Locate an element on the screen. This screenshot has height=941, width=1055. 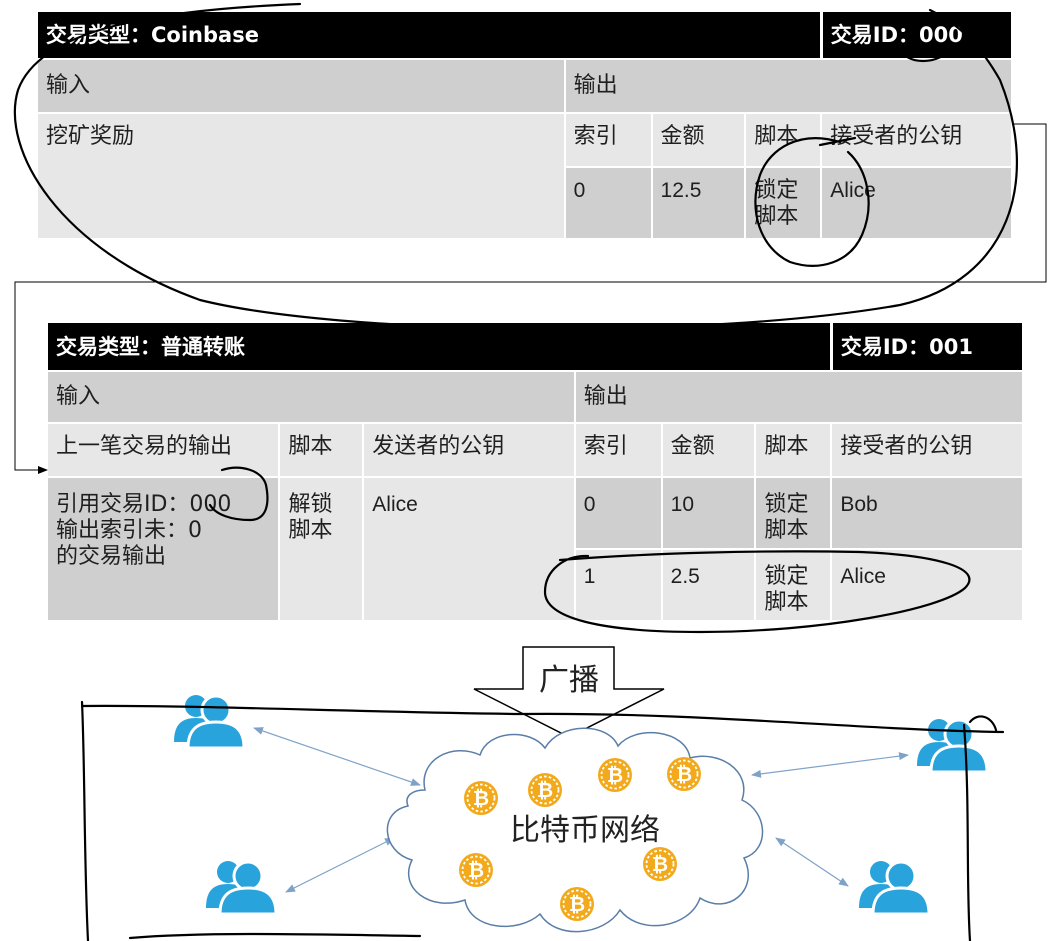
transaction-type-label: 交易类型：普通转账 is located at coordinates (439, 346).